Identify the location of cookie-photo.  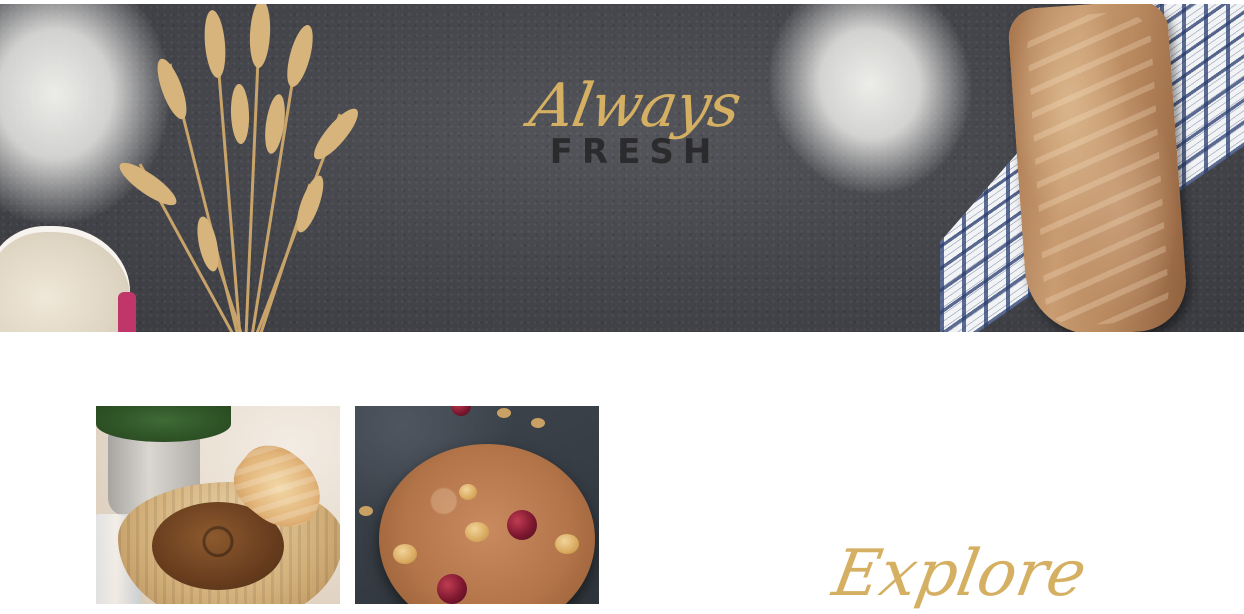
(477, 505).